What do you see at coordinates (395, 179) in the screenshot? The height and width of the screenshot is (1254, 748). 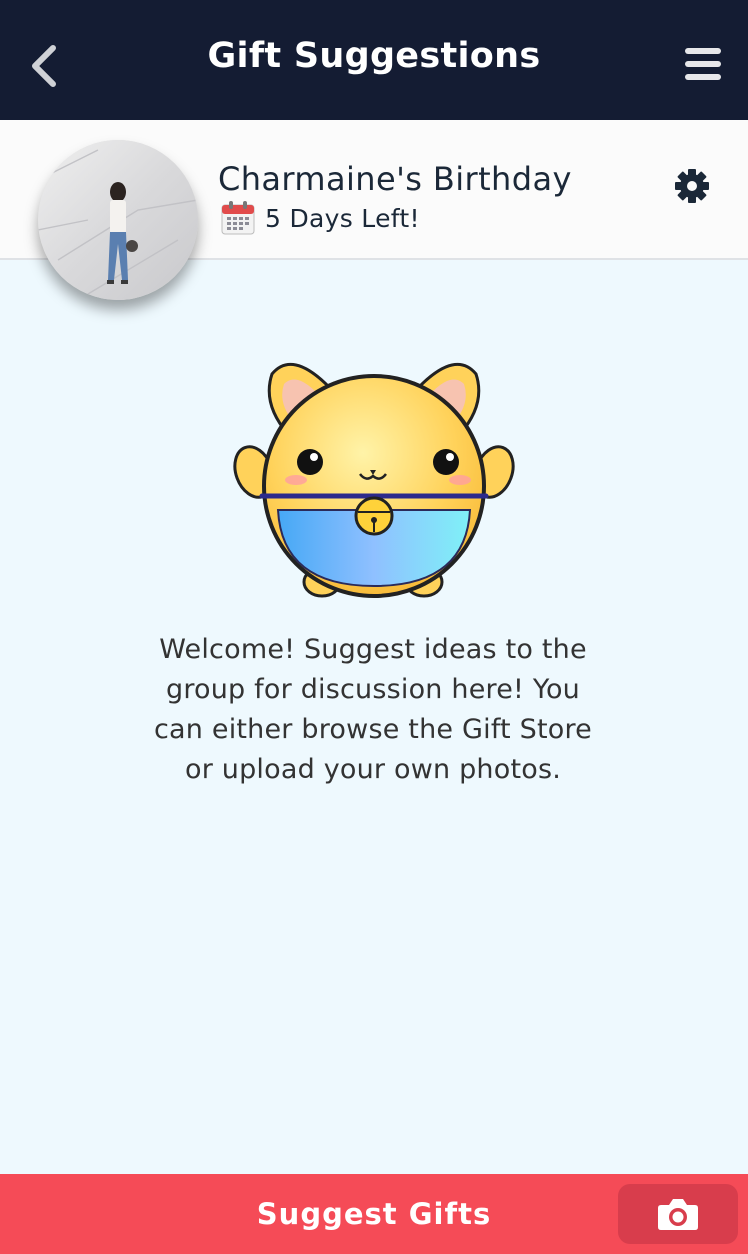 I see `event-title: Charmaine's Birthday` at bounding box center [395, 179].